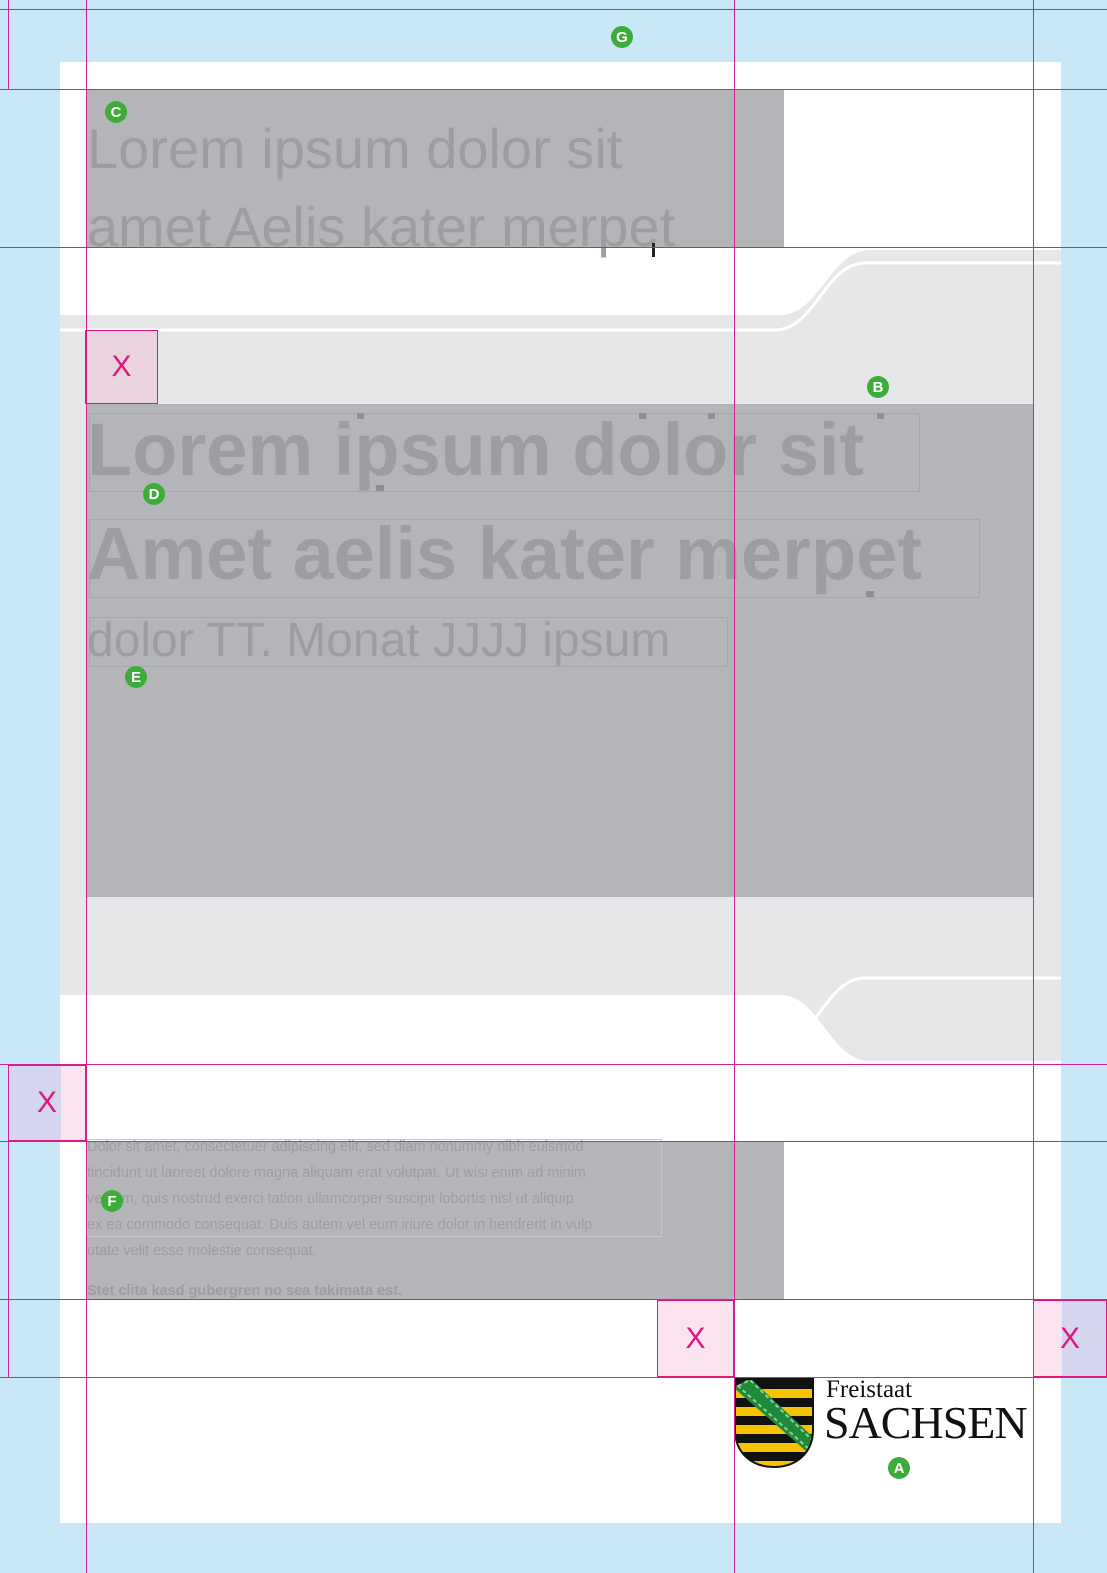 The width and height of the screenshot is (1107, 1573). I want to click on marker-d: D, so click(154, 494).